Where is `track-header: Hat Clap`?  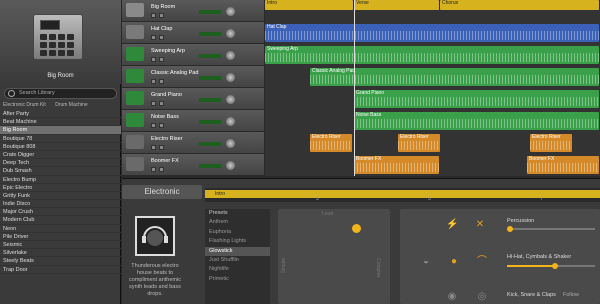
track-header: Hat Clap is located at coordinates (193, 33).